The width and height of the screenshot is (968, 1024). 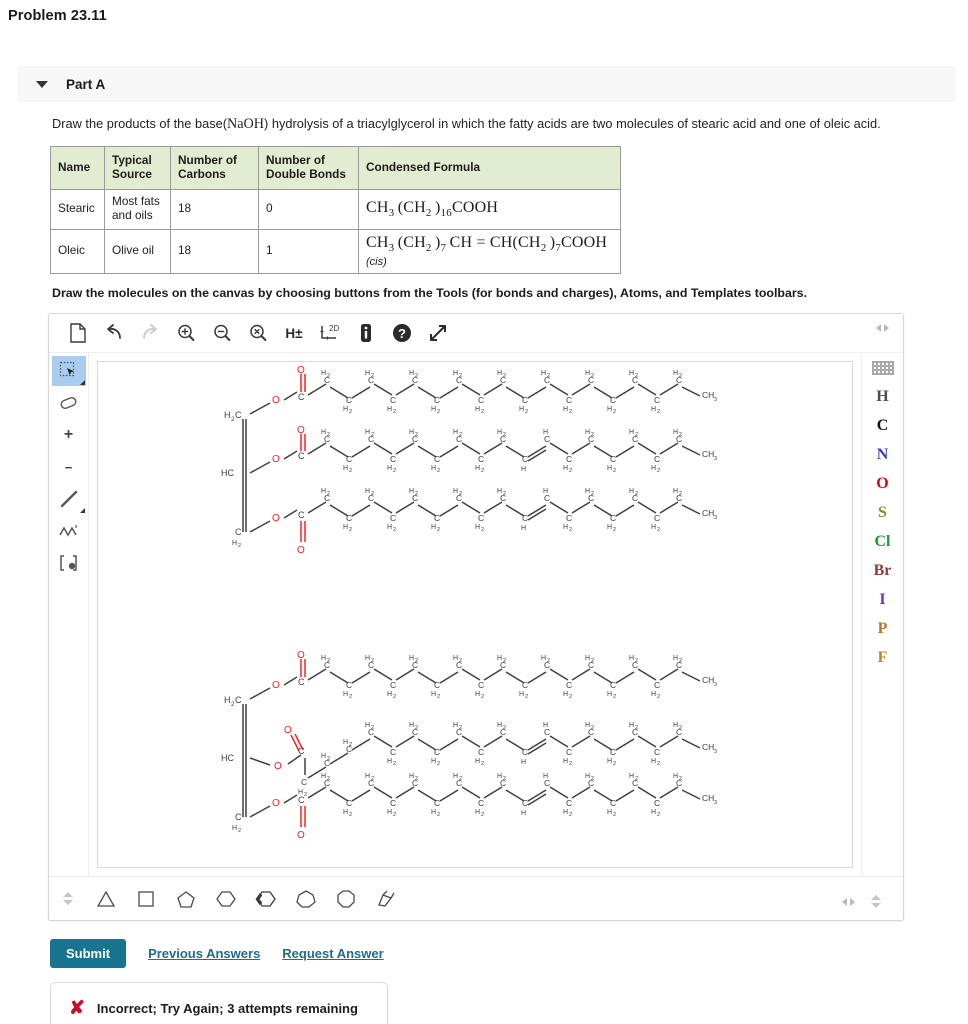 What do you see at coordinates (222, 333) in the screenshot?
I see `zoom-out-icon` at bounding box center [222, 333].